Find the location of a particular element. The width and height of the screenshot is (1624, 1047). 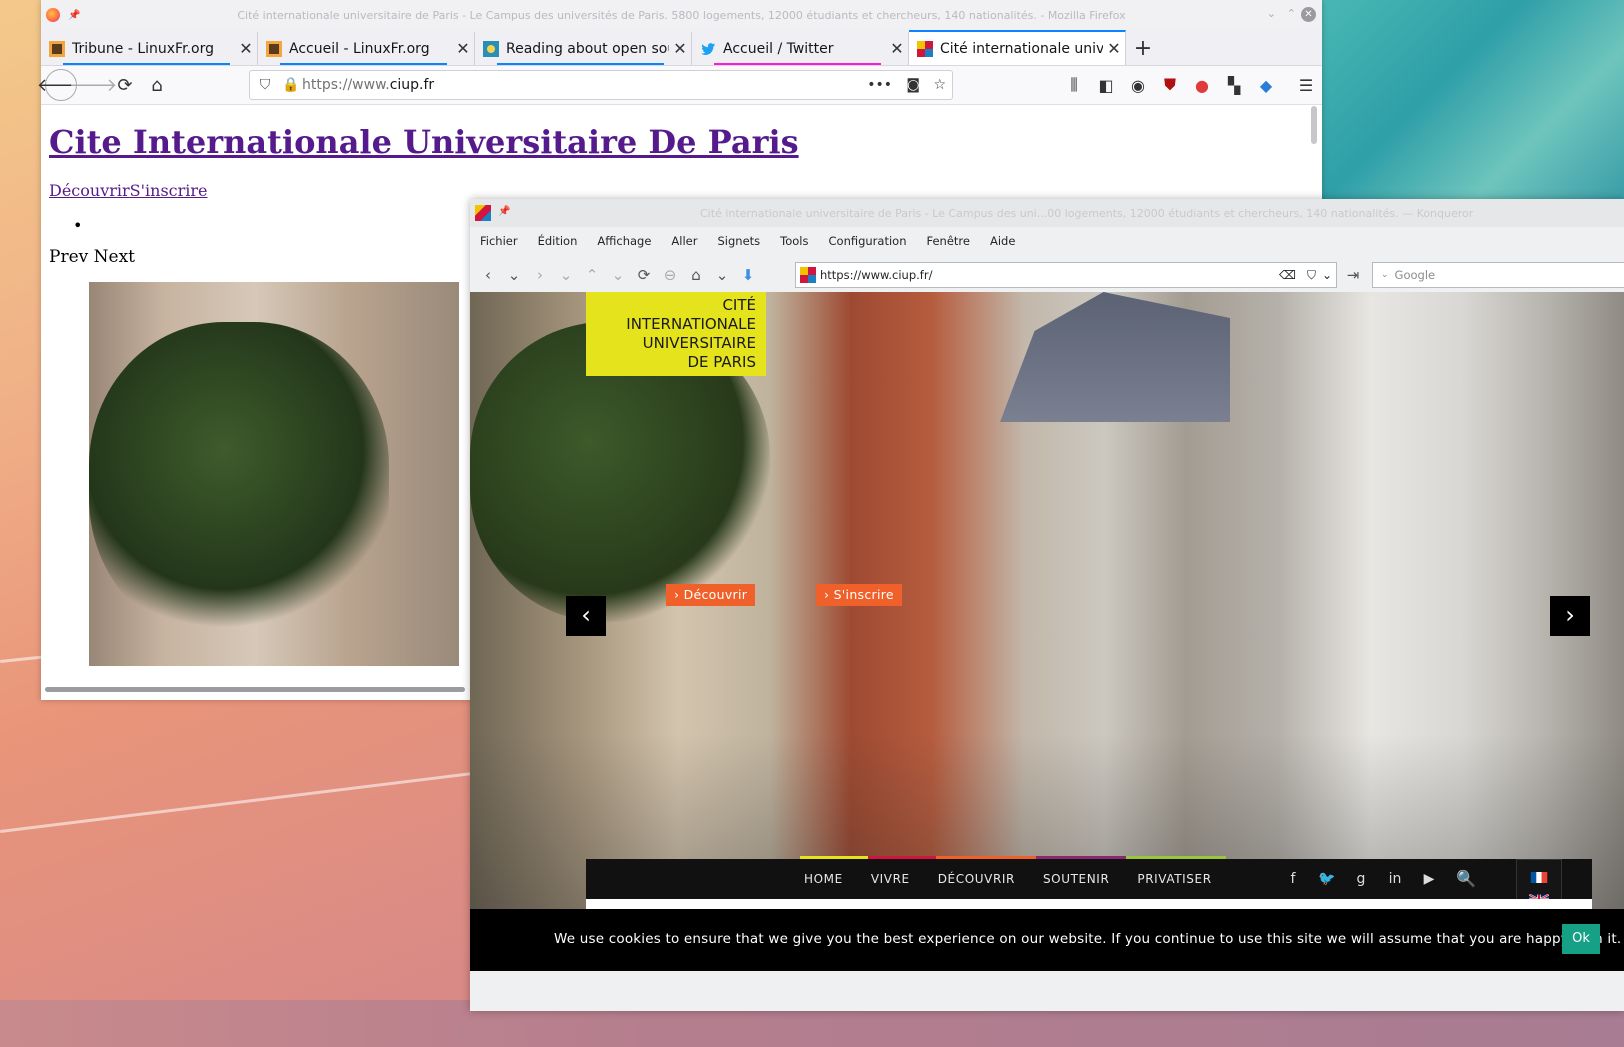

logo-line: DE PARIS is located at coordinates (721, 362).